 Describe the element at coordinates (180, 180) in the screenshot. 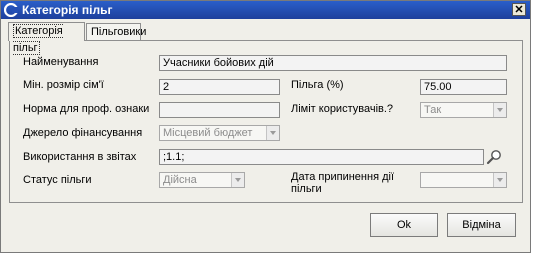

I see `benefit-status-value: Дійсна` at that location.